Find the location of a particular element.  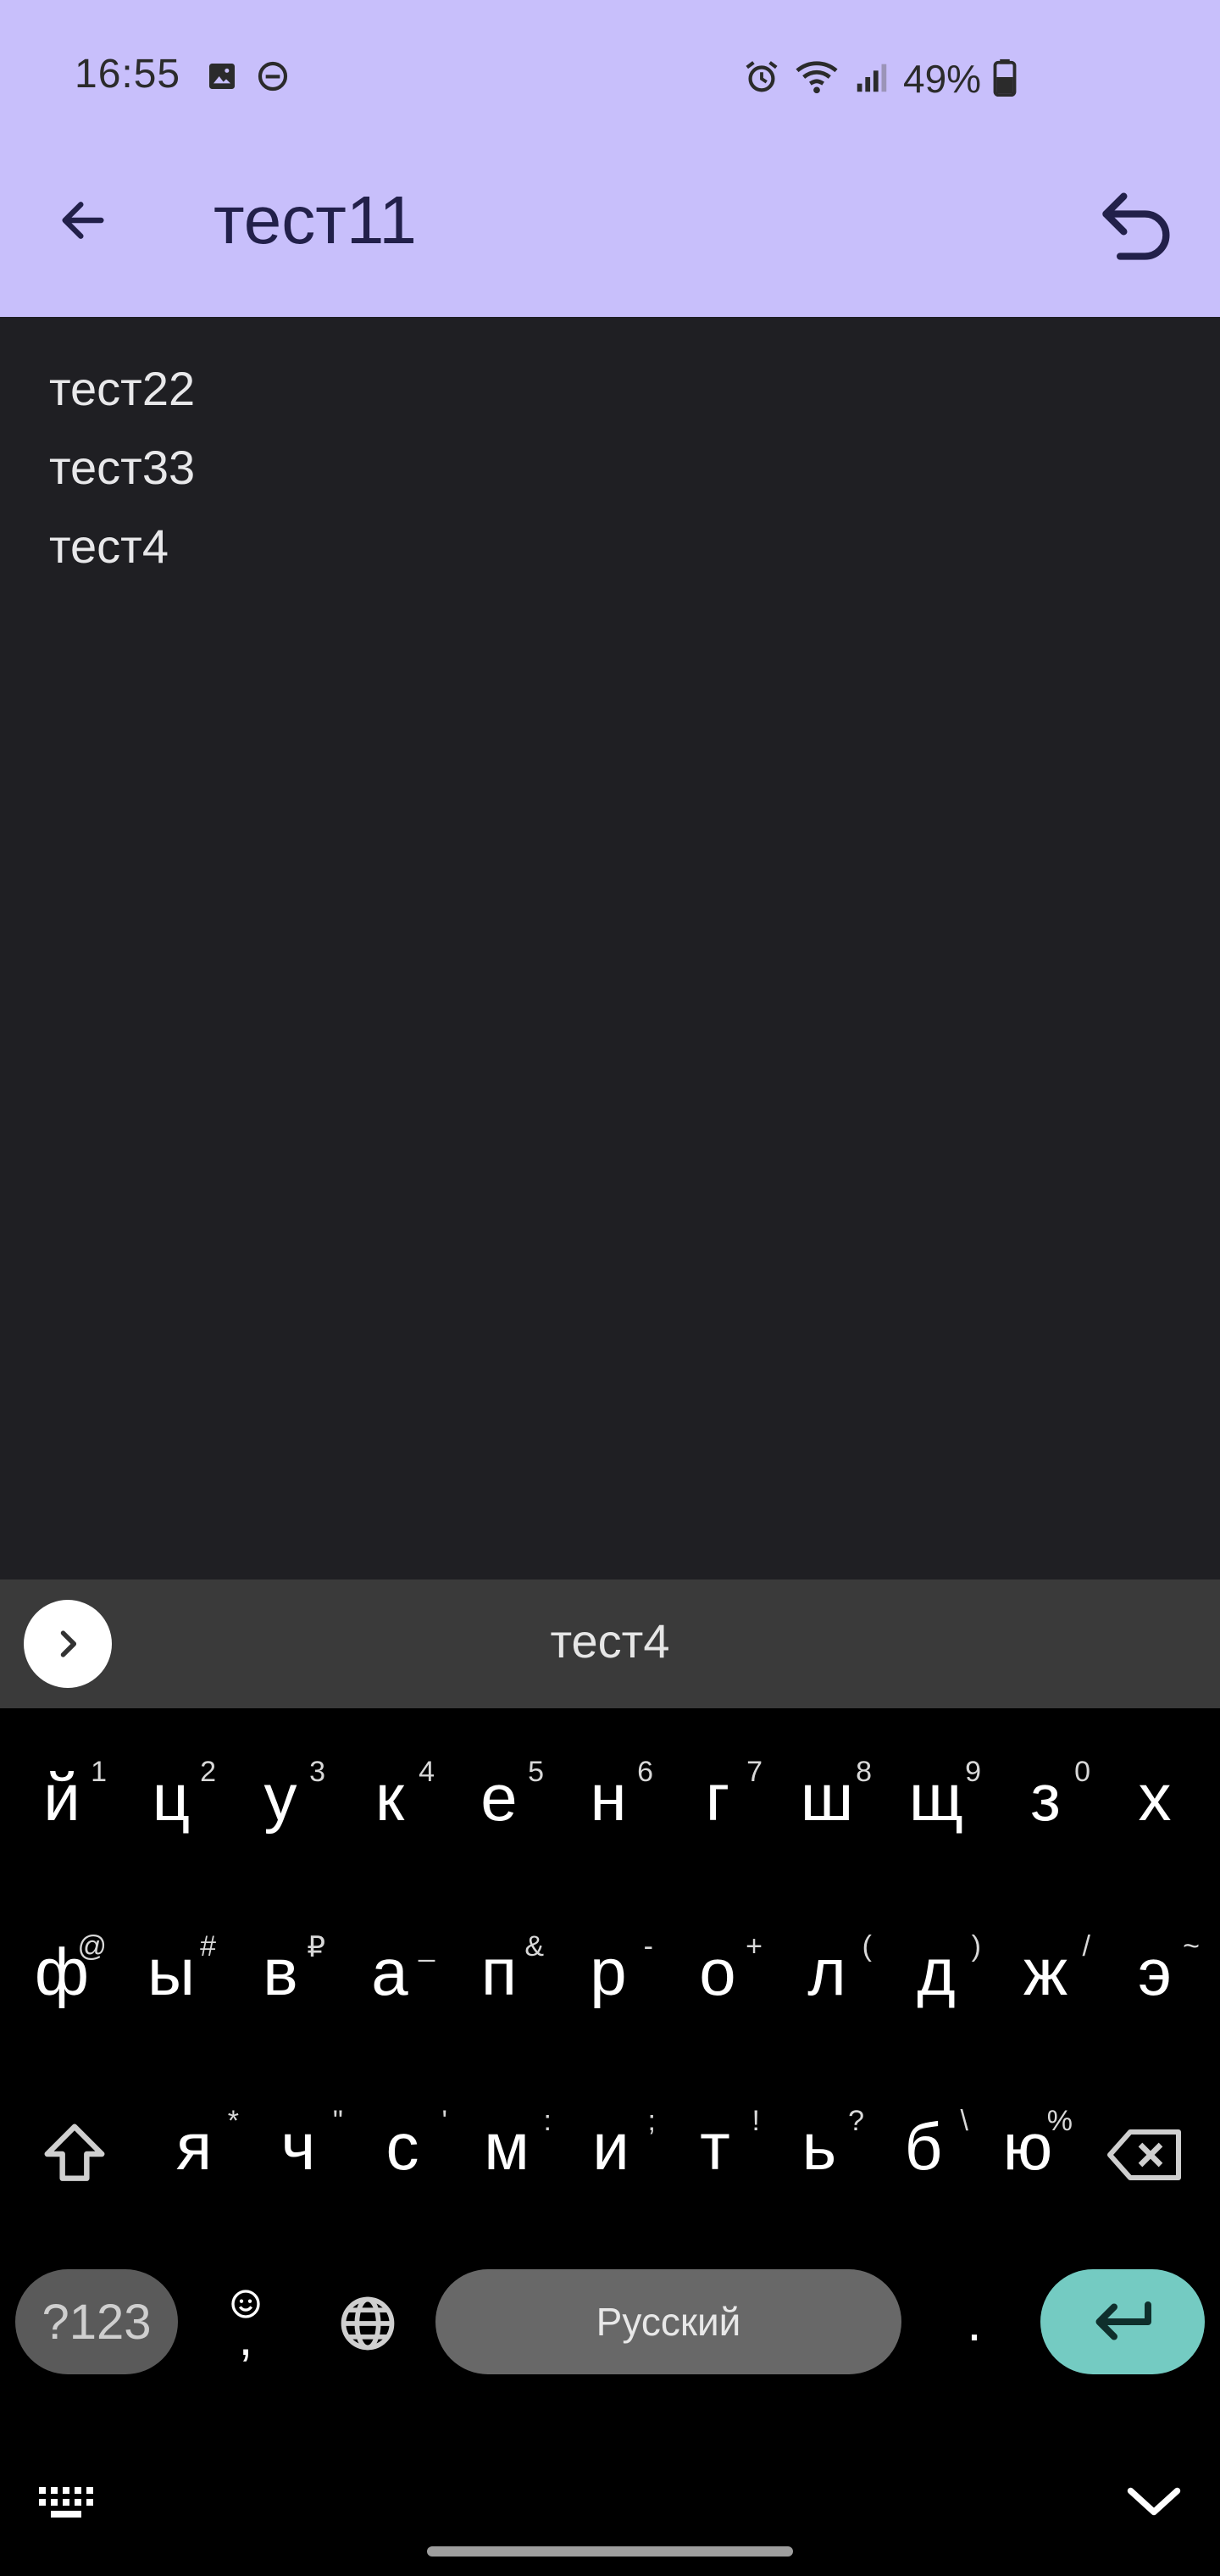

keyboard-switch-button is located at coordinates (68, 2502).